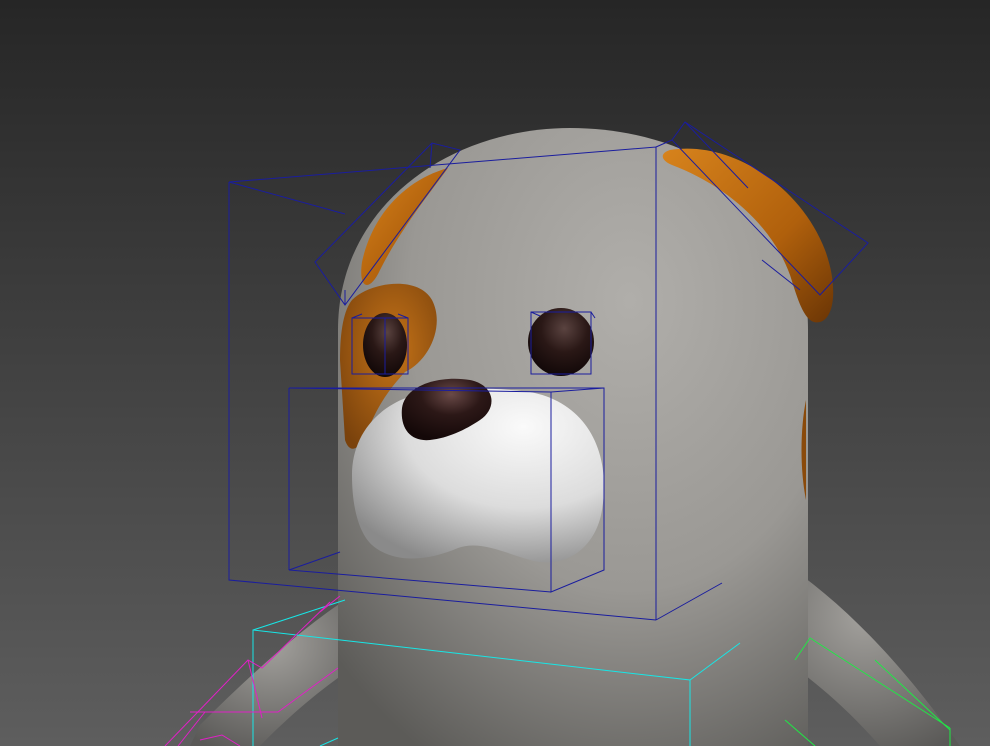 This screenshot has width=990, height=746. Describe the element at coordinates (561, 342) in the screenshot. I see `right-eye` at that location.